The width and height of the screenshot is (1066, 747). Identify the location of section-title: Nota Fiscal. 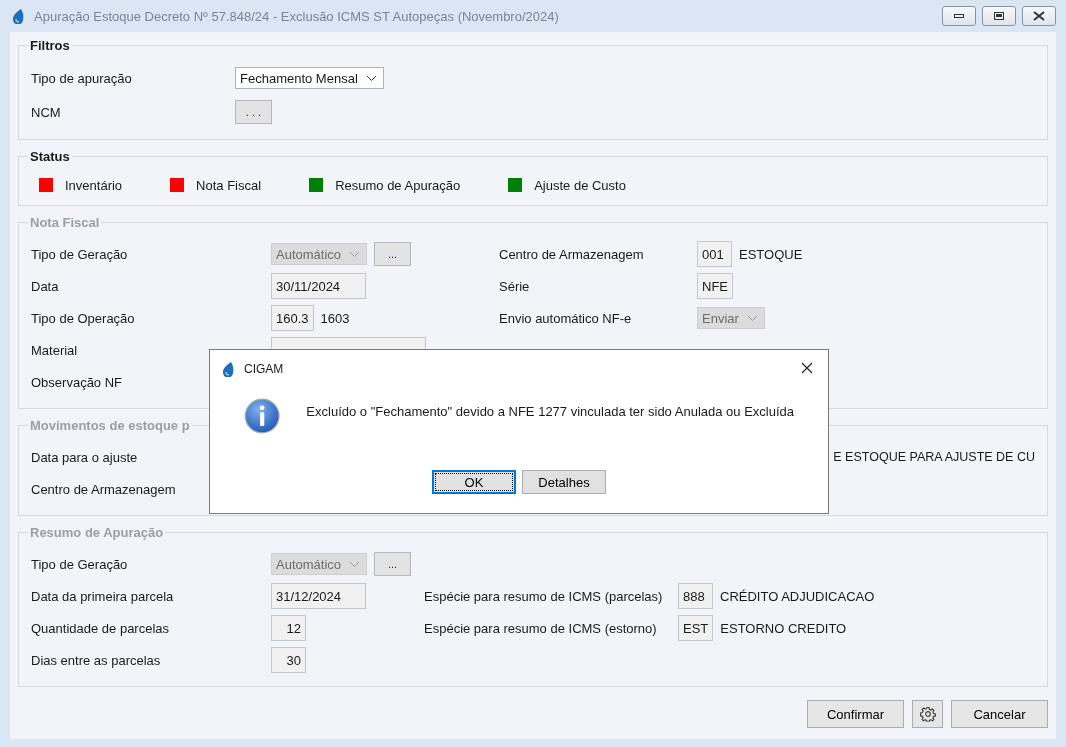
(65, 222).